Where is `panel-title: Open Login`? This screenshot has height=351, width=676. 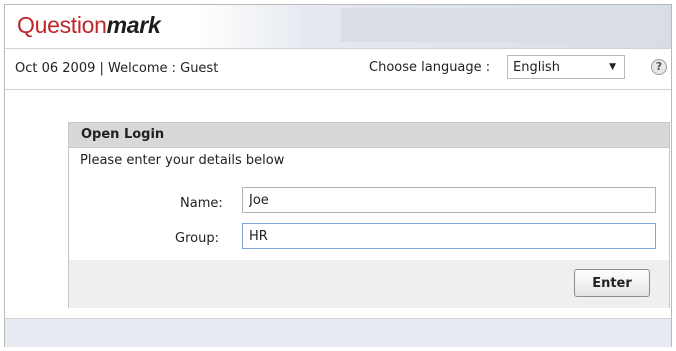
panel-title: Open Login is located at coordinates (123, 134).